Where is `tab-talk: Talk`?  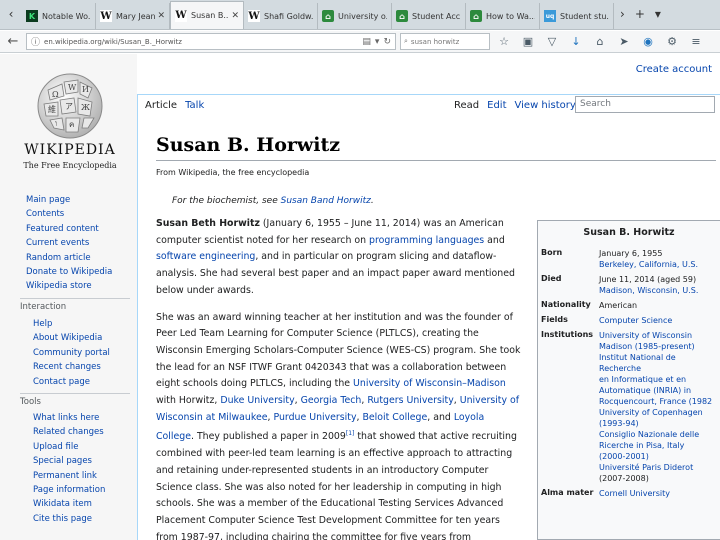 tab-talk: Talk is located at coordinates (194, 106).